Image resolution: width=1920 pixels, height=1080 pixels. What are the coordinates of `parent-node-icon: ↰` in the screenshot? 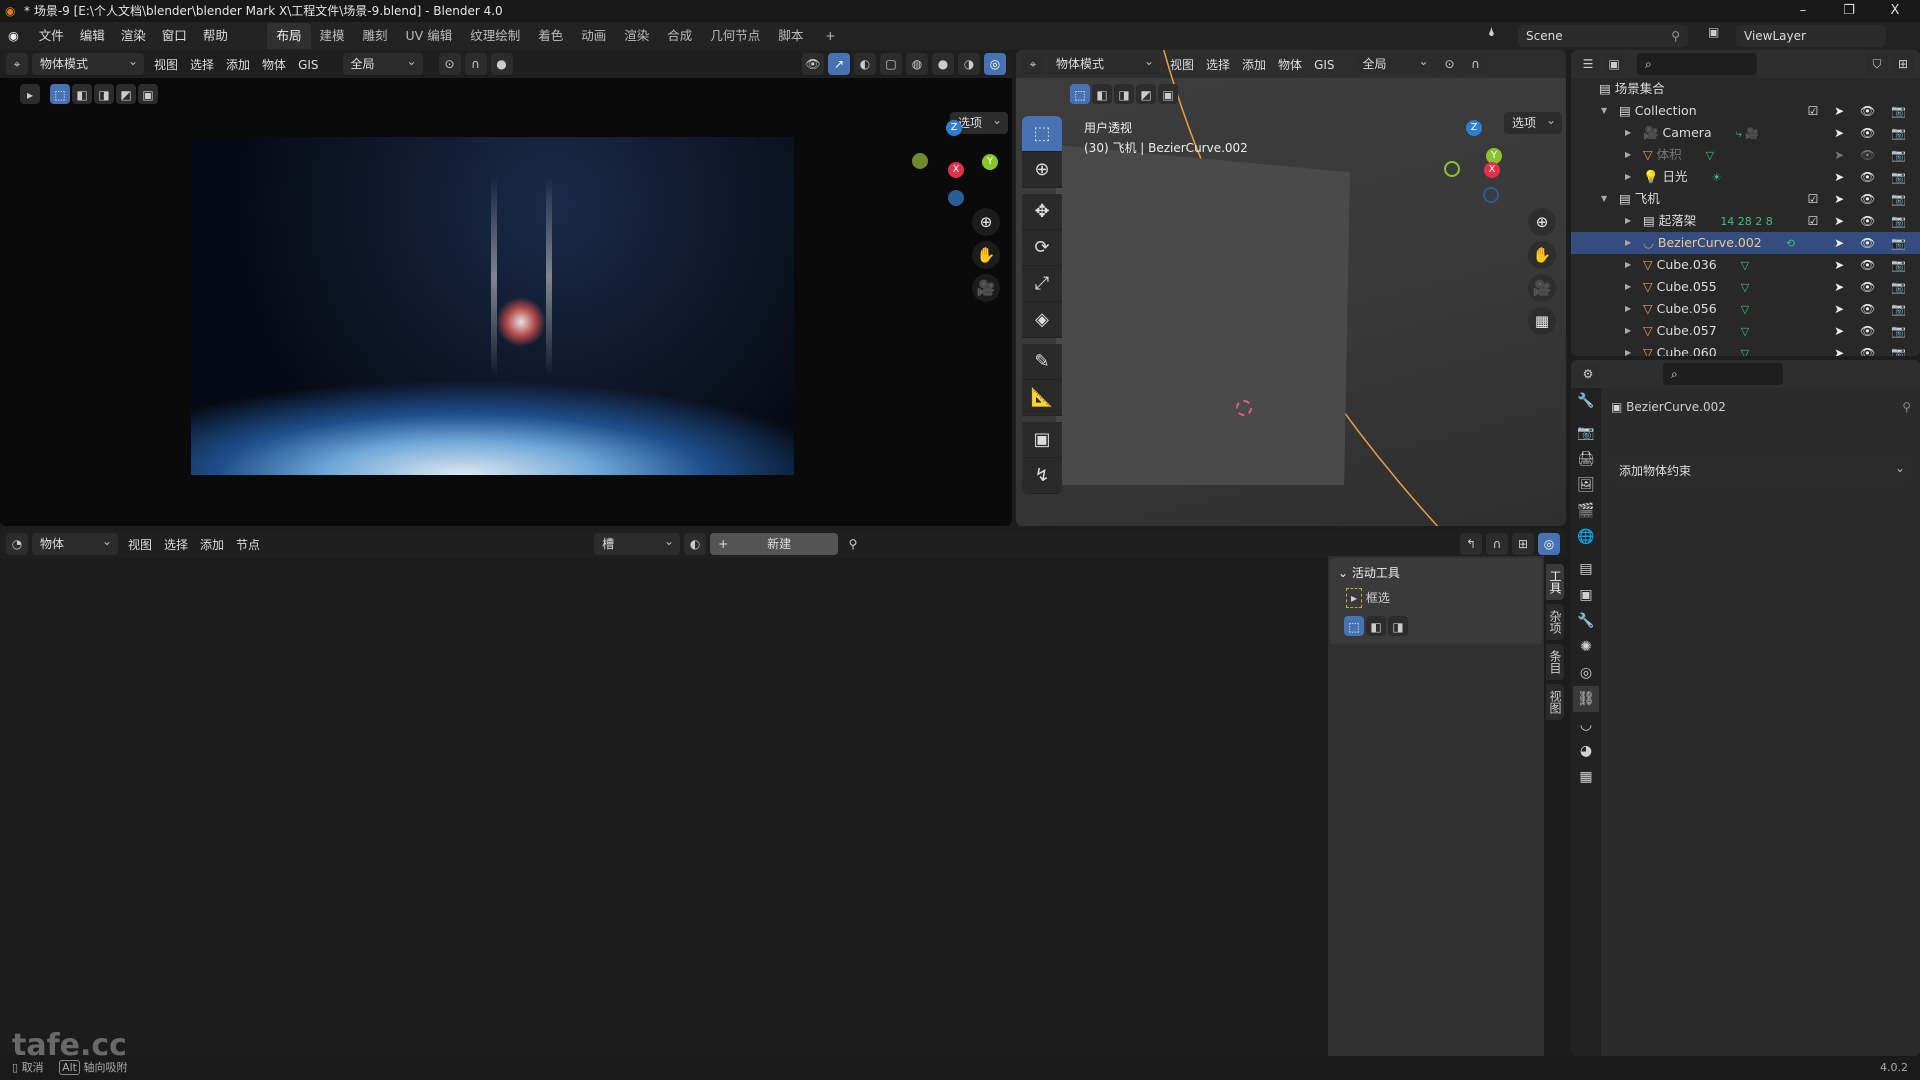 It's located at (1471, 544).